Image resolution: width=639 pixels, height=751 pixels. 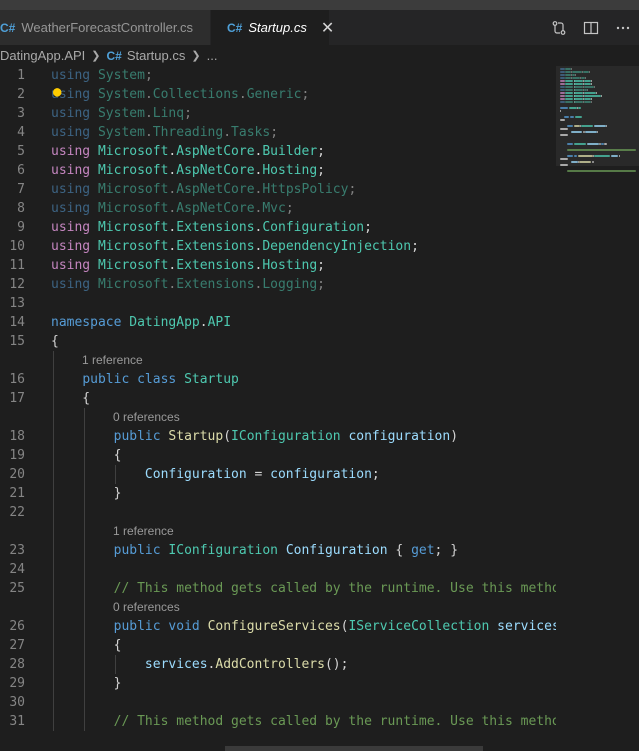 I want to click on code-line: 8 using Microsoft.AspNetCore.Mvc;, so click(x=278, y=208).